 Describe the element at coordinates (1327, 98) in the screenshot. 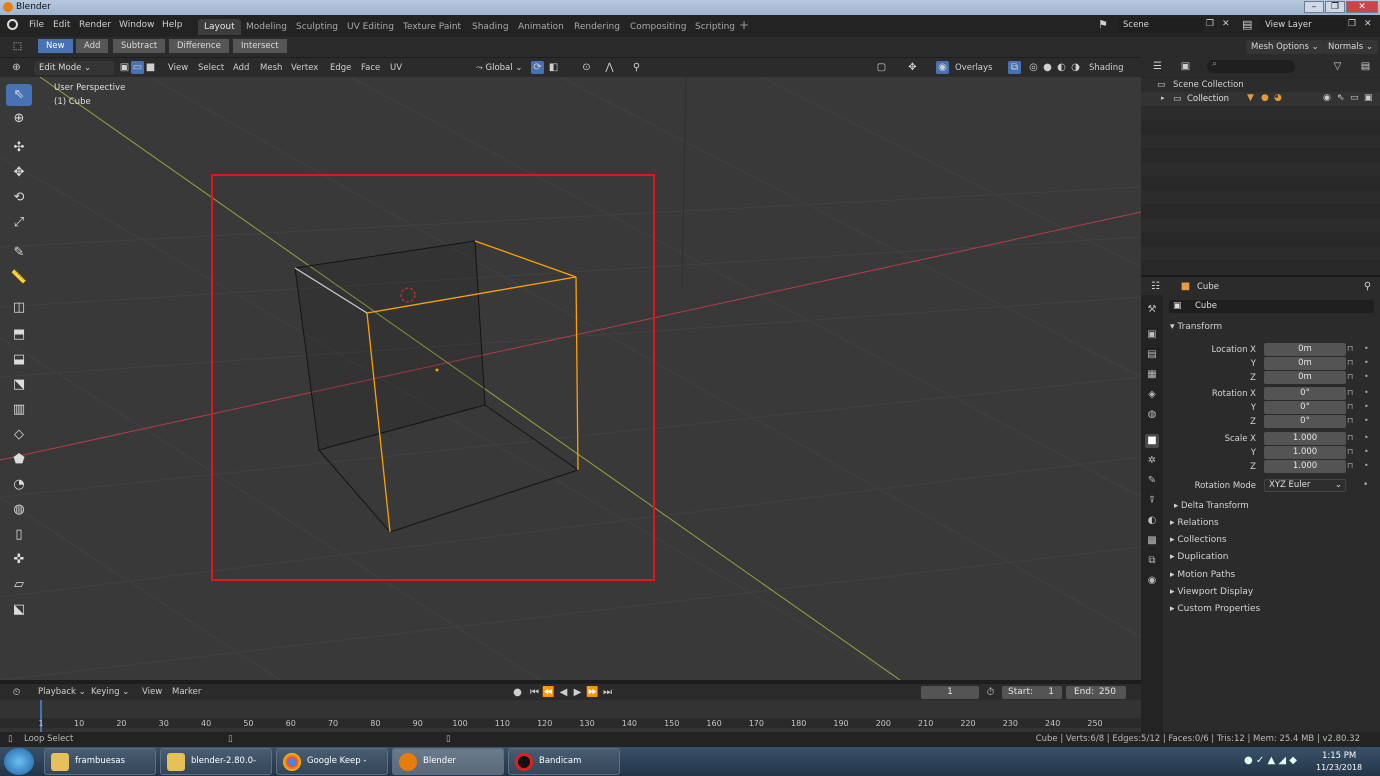

I see `visibility-eye-icon: ◉` at that location.